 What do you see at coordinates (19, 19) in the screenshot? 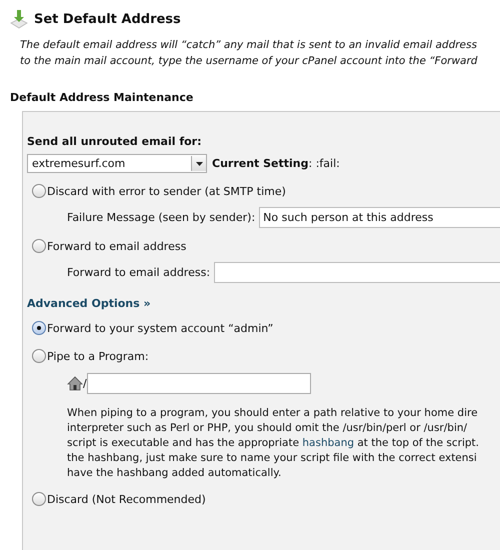
I see `download-icon` at bounding box center [19, 19].